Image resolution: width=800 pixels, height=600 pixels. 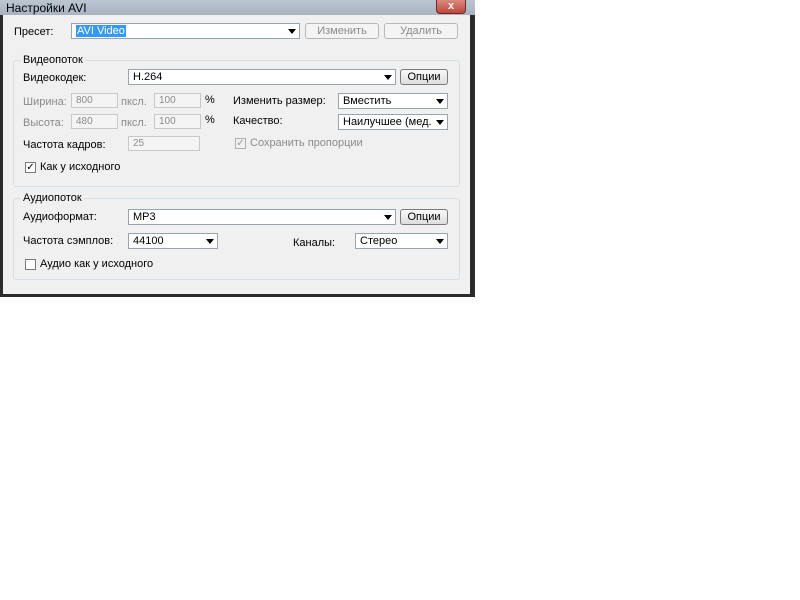 I want to click on title-bar: Настройки AVI x, so click(x=237, y=7).